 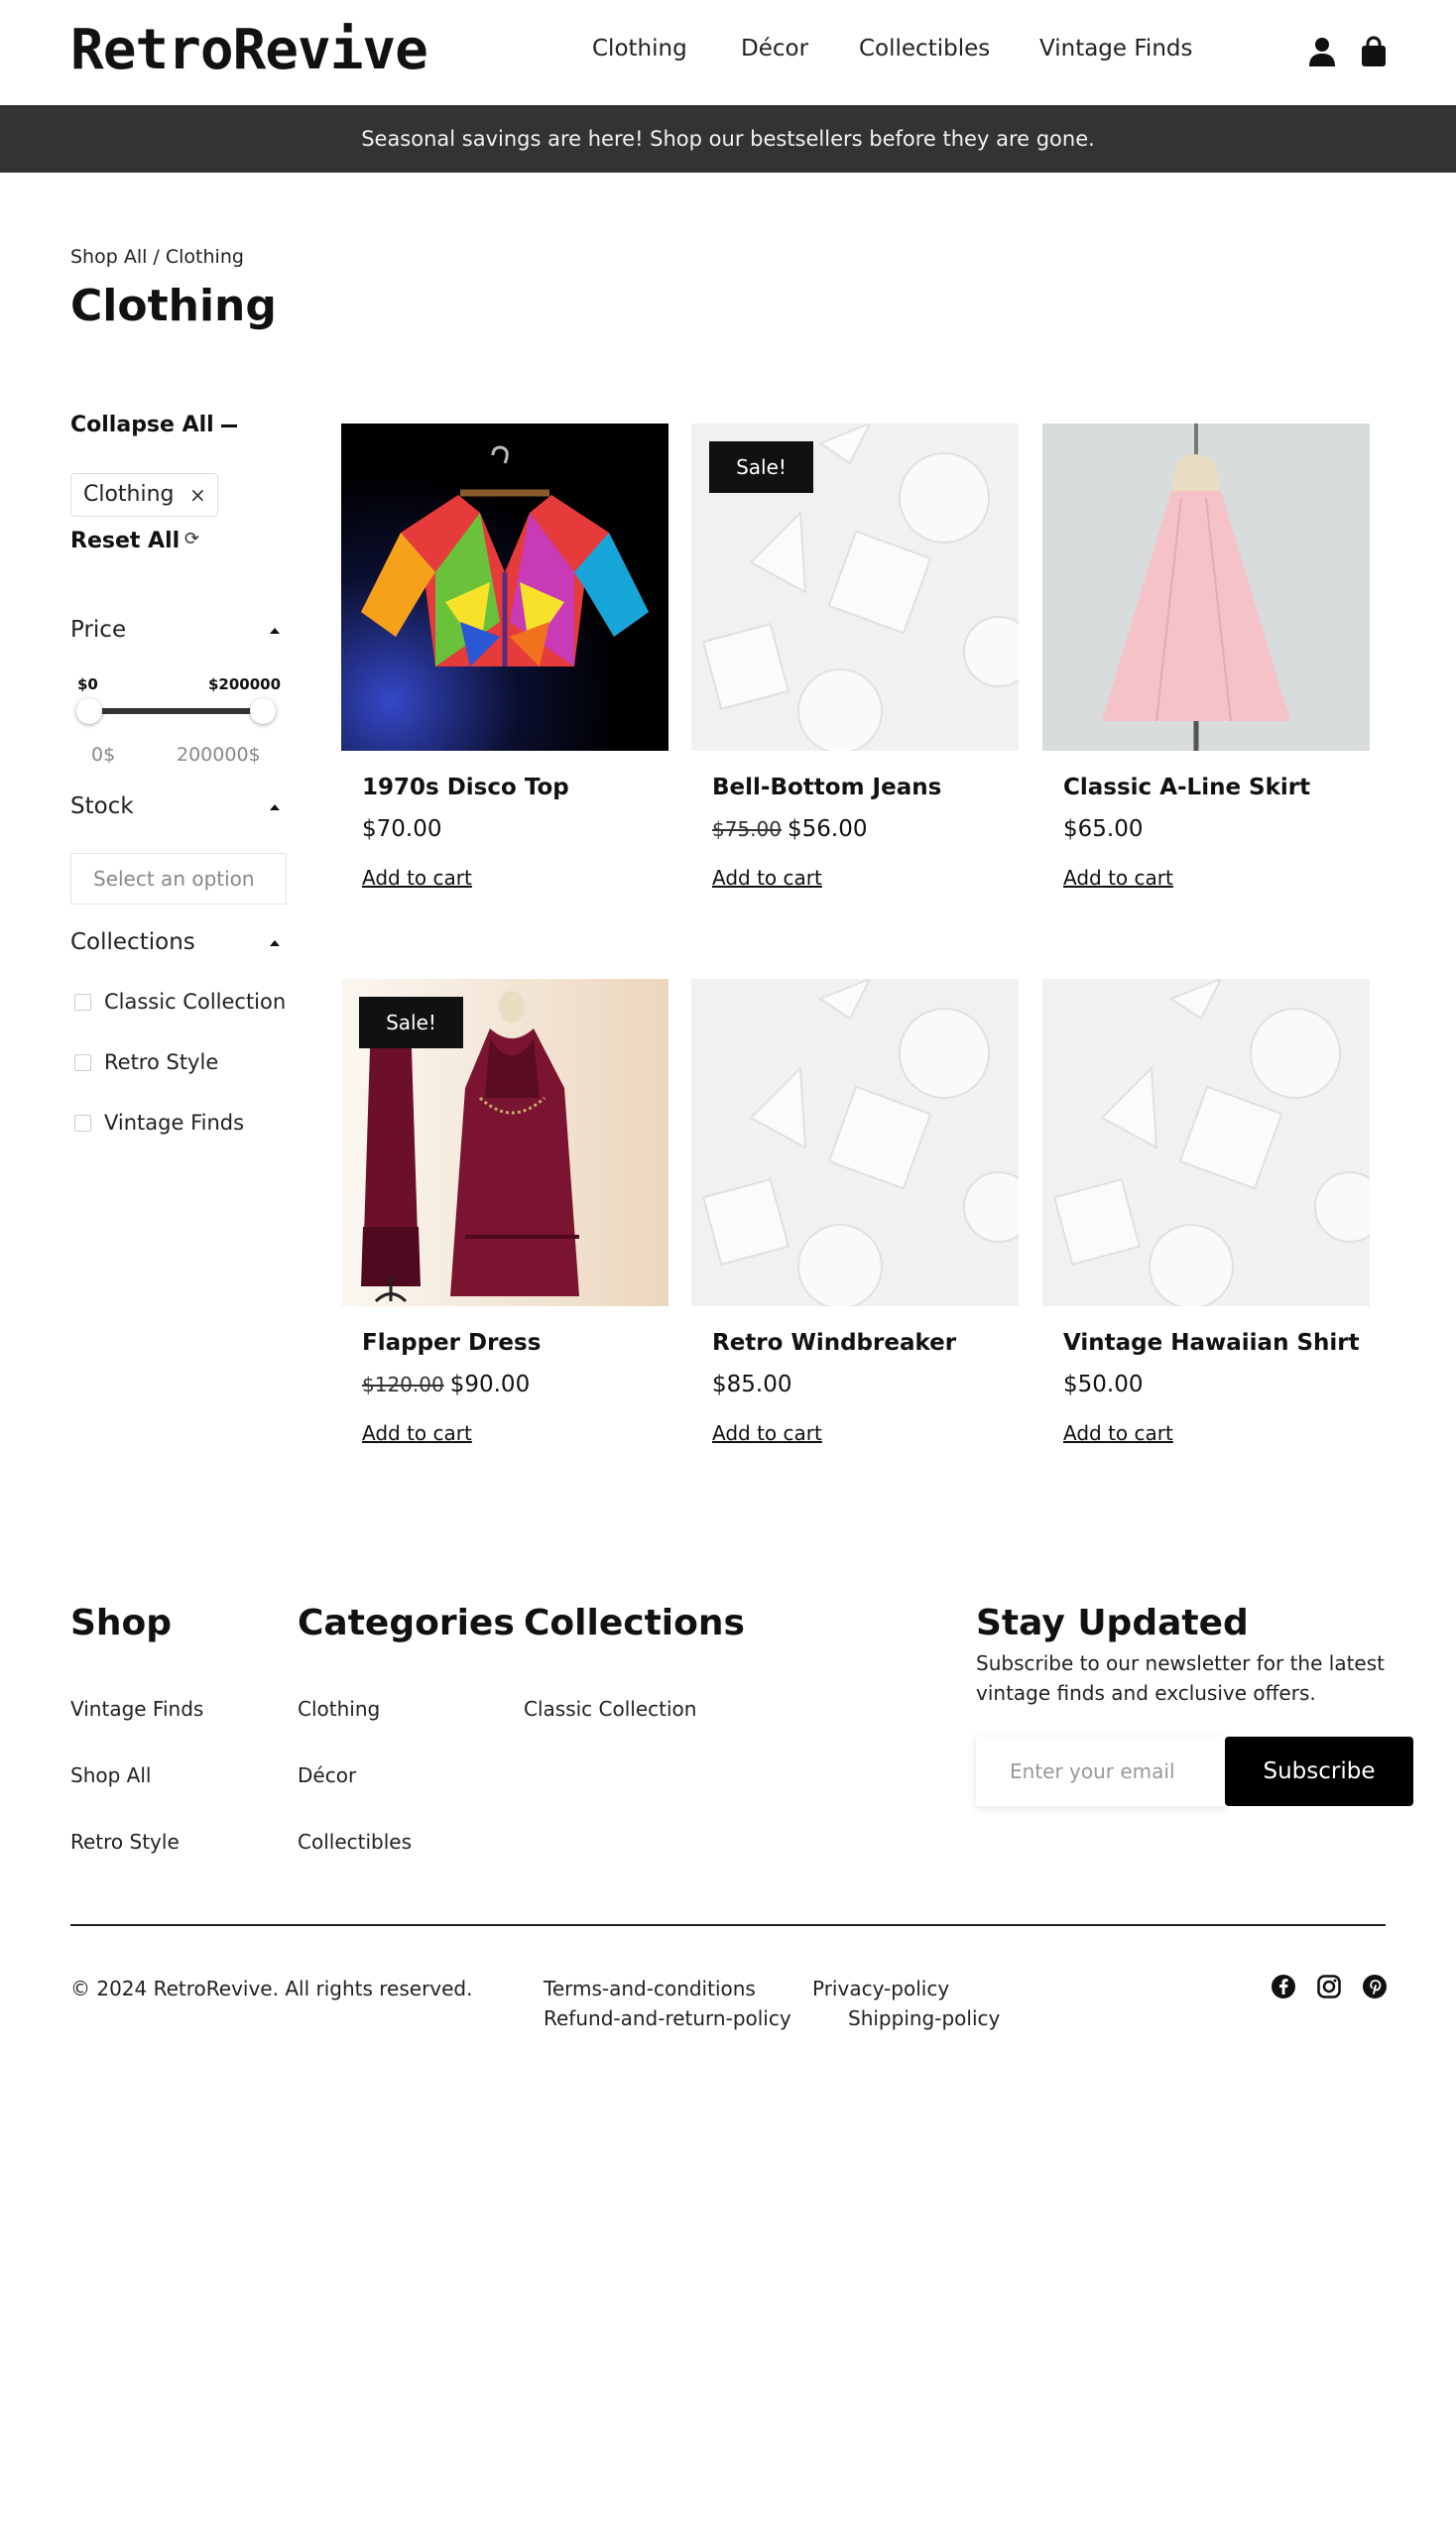 I want to click on price-min-label: $0, so click(x=87, y=684).